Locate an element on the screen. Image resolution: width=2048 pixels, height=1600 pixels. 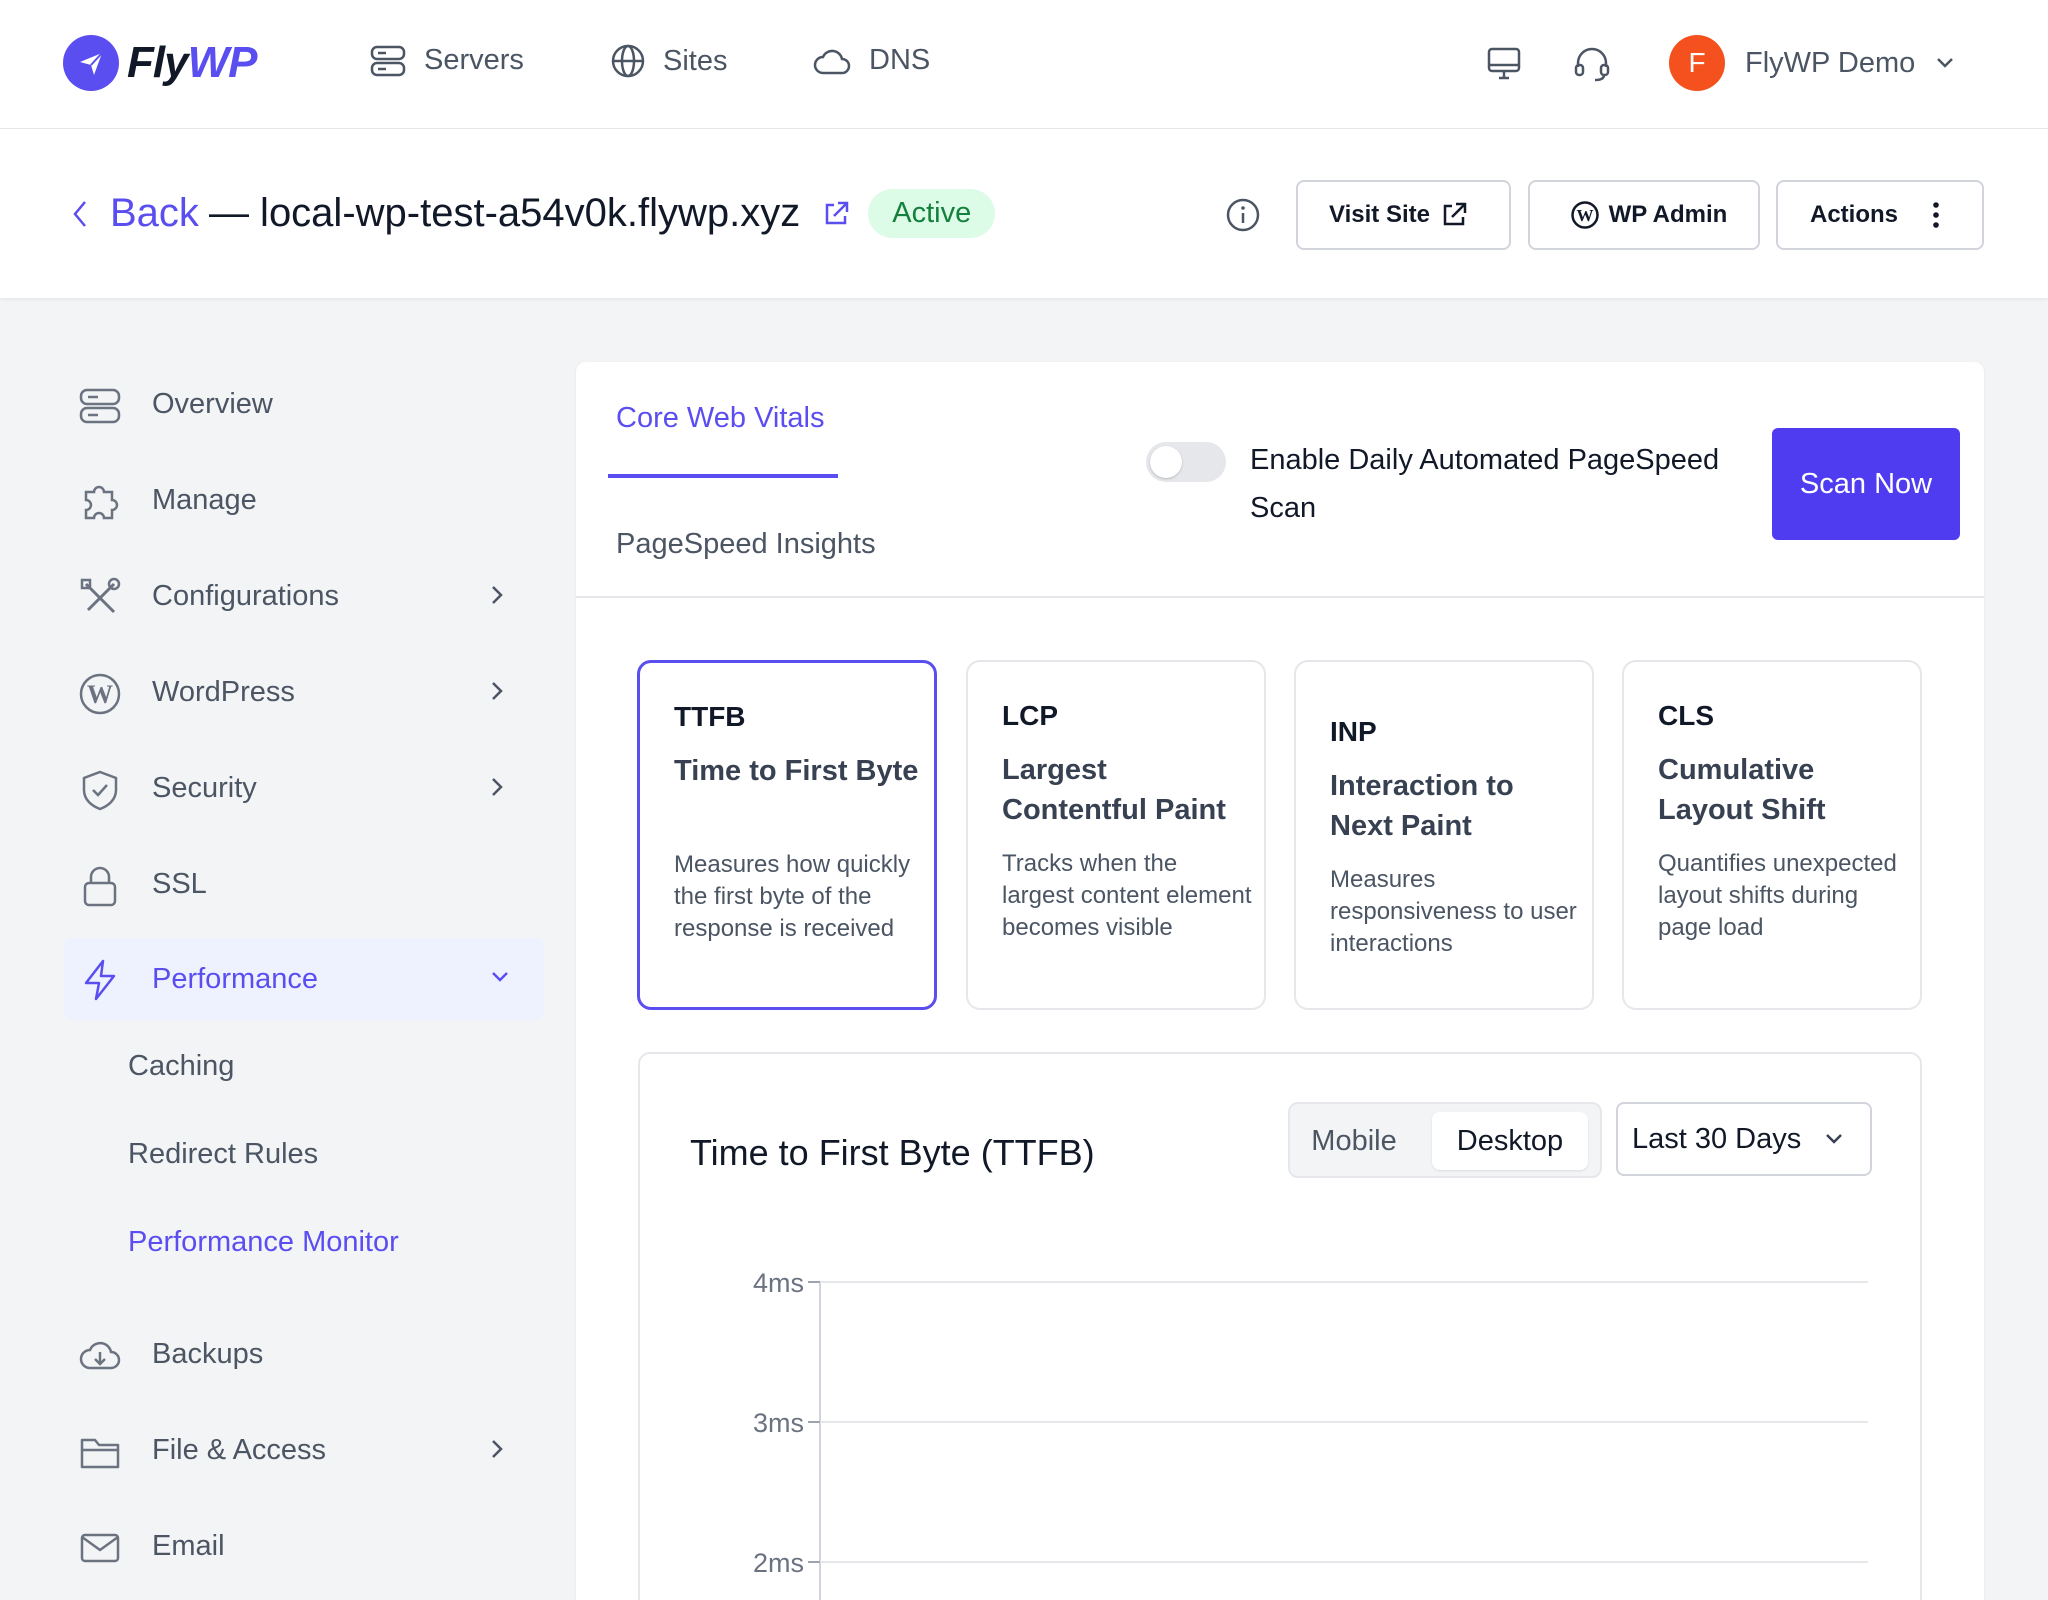
sidebar-item-label: Performance is located at coordinates (235, 978).